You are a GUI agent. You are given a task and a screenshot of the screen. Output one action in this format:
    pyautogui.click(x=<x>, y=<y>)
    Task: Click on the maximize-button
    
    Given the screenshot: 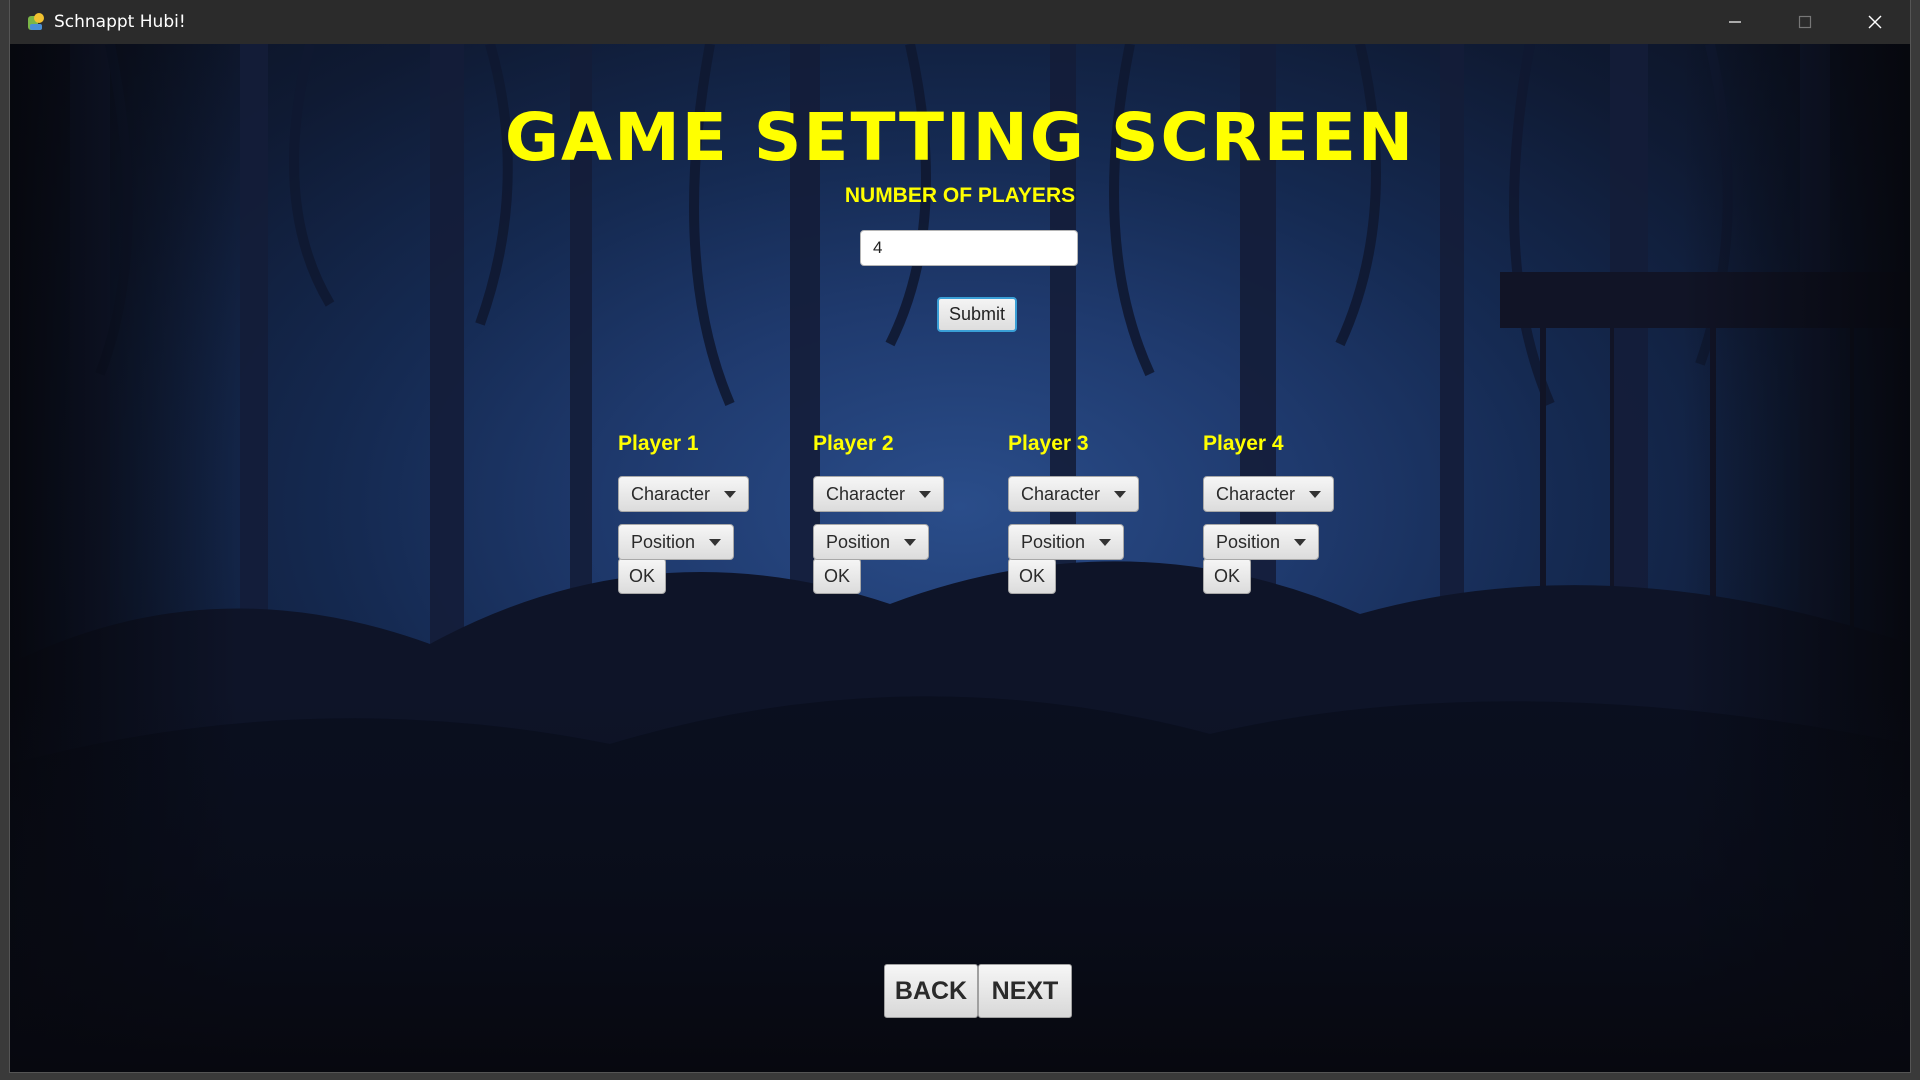 What is the action you would take?
    pyautogui.click(x=1805, y=22)
    